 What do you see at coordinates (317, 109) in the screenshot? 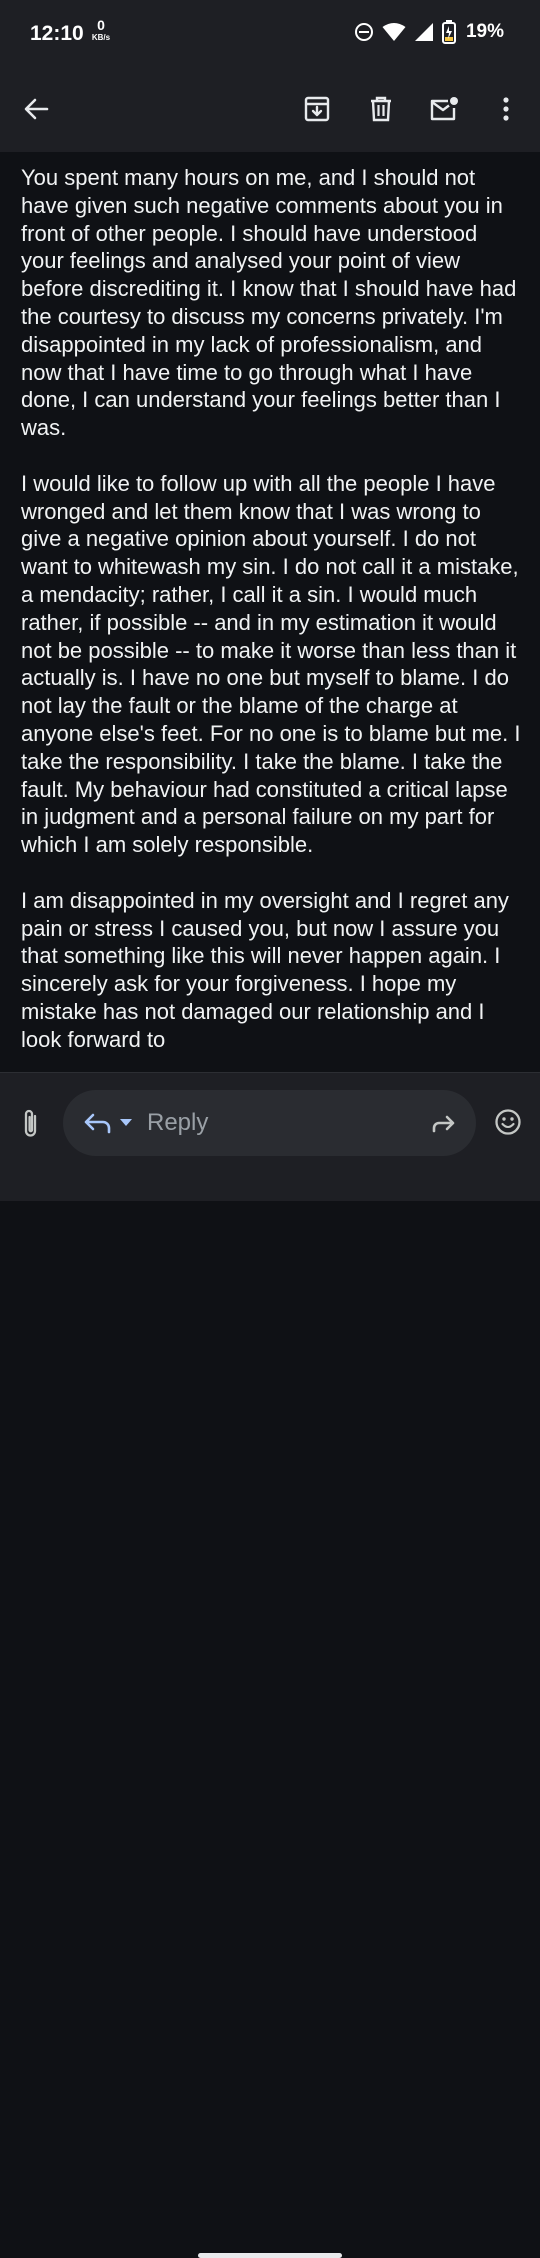
I see `archive-icon` at bounding box center [317, 109].